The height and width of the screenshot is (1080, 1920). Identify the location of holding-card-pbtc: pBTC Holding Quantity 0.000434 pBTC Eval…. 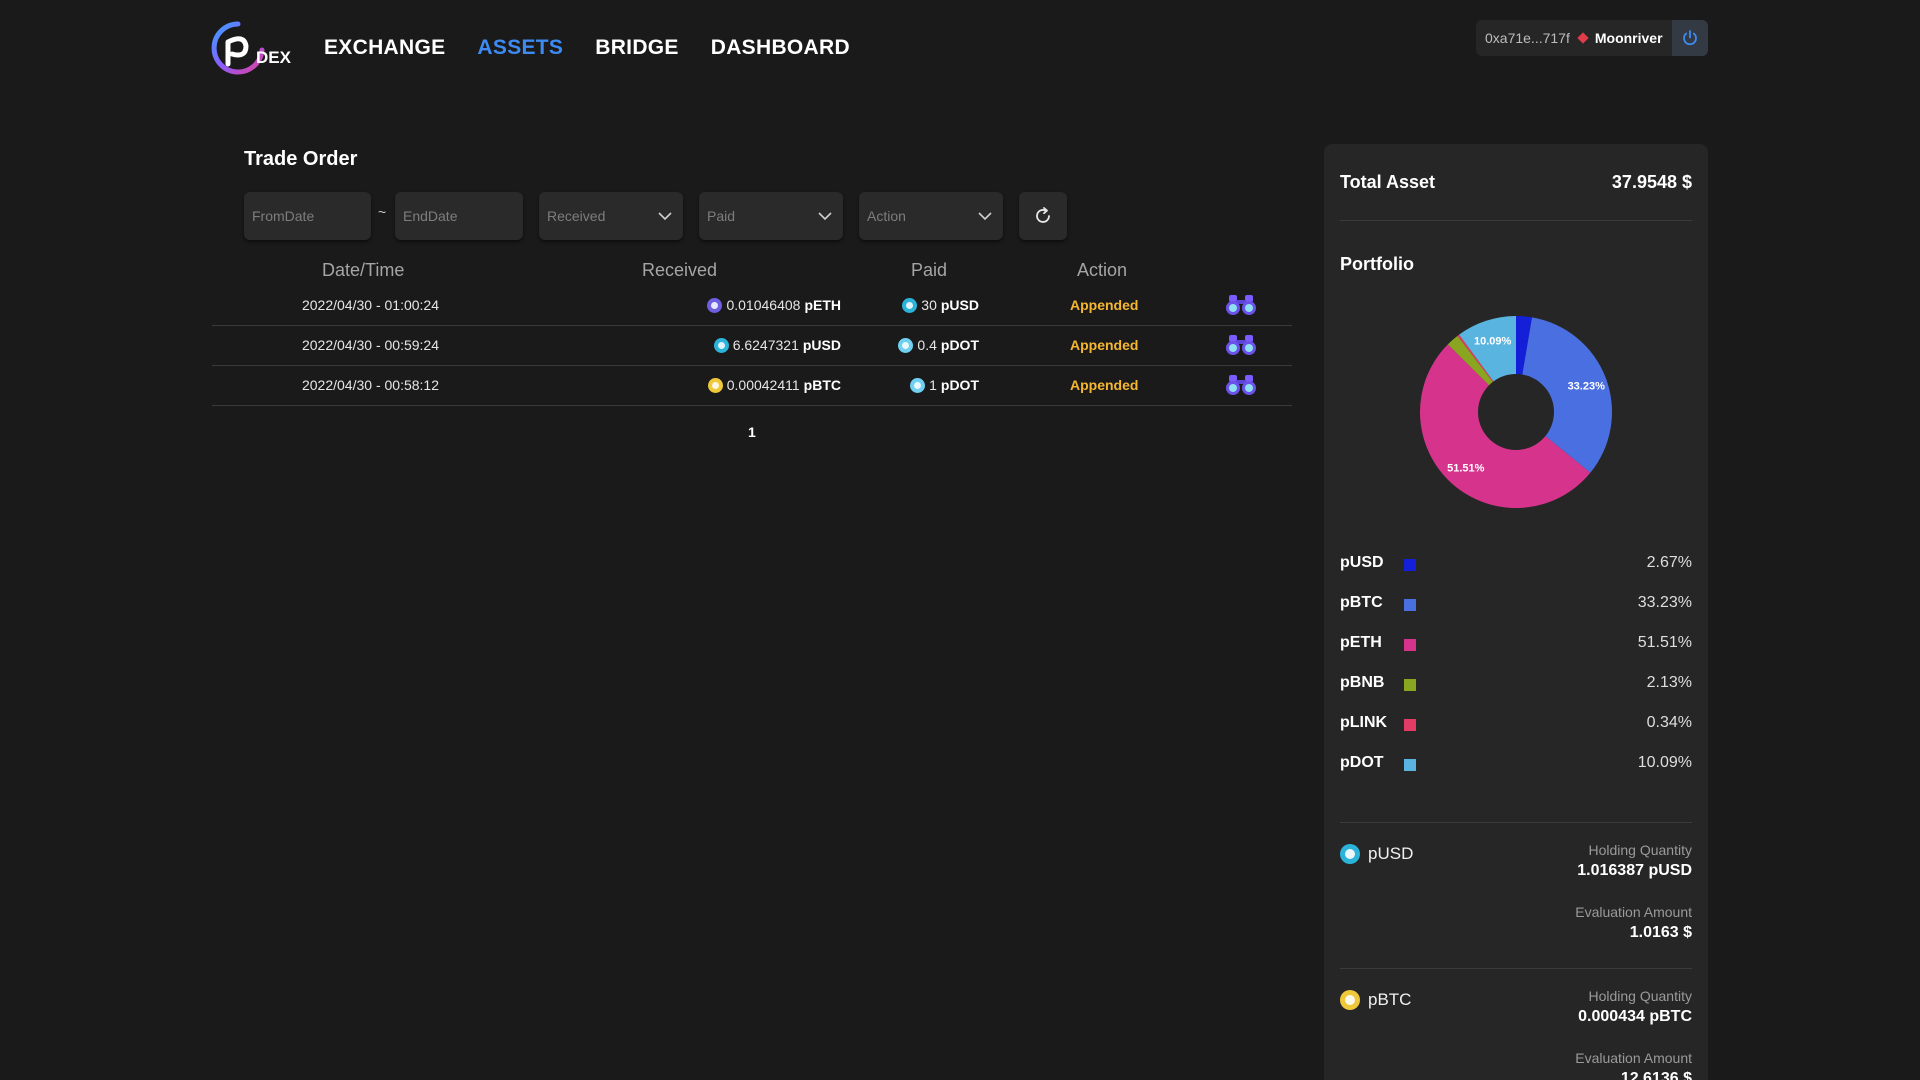
(1516, 1034).